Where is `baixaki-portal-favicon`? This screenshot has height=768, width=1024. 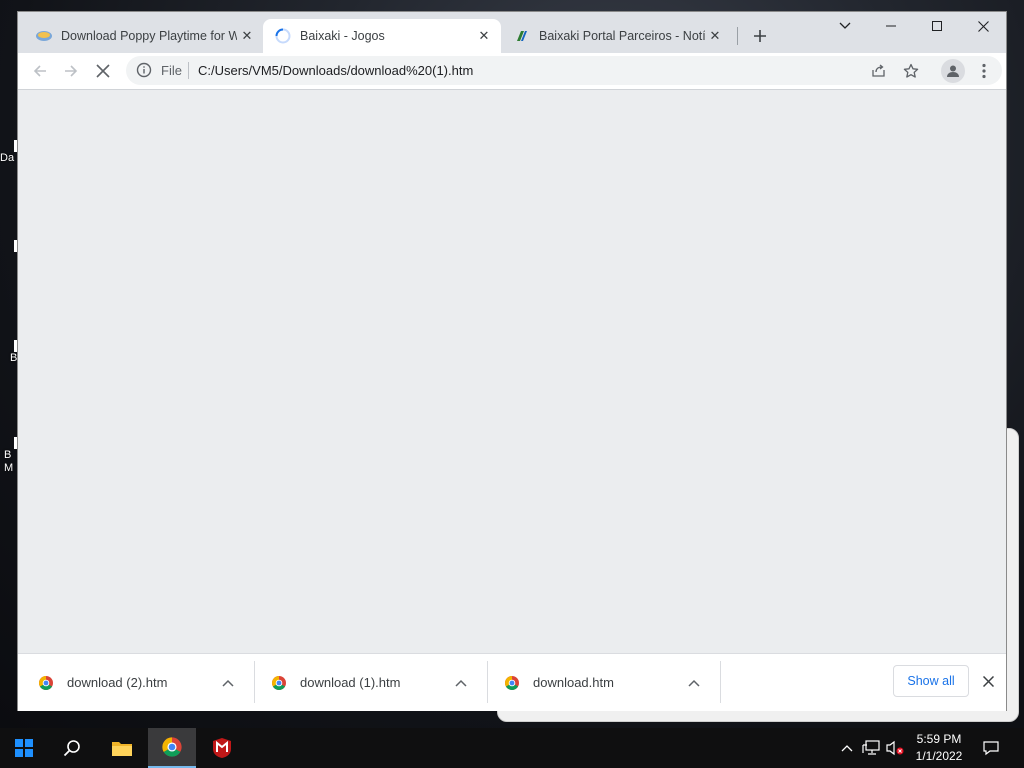 baixaki-portal-favicon is located at coordinates (522, 36).